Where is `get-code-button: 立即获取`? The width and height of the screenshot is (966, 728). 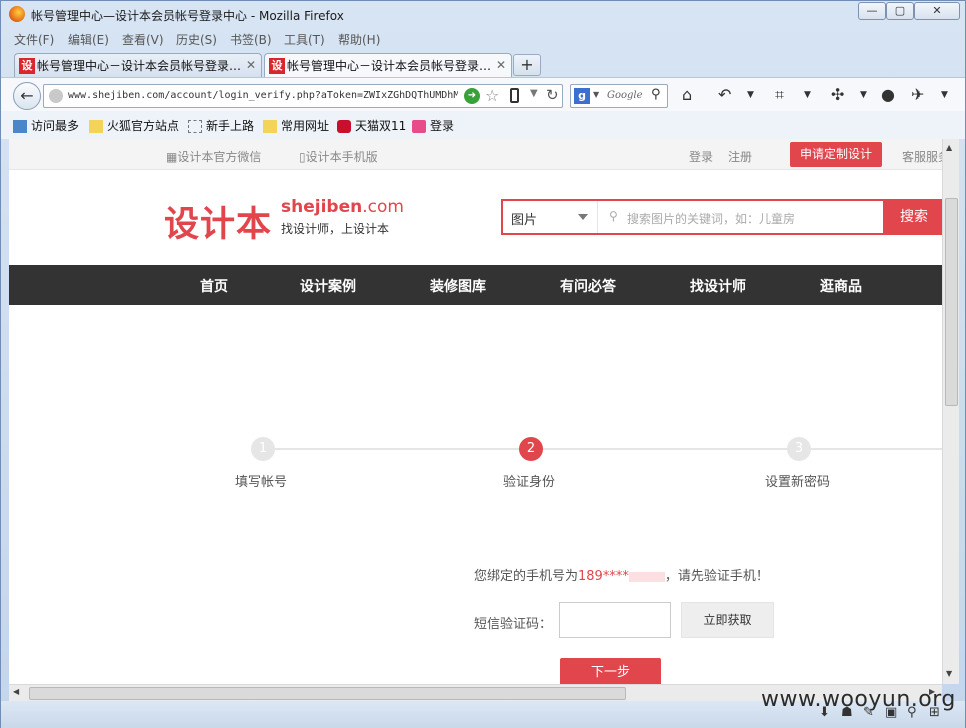
get-code-button: 立即获取 is located at coordinates (727, 620).